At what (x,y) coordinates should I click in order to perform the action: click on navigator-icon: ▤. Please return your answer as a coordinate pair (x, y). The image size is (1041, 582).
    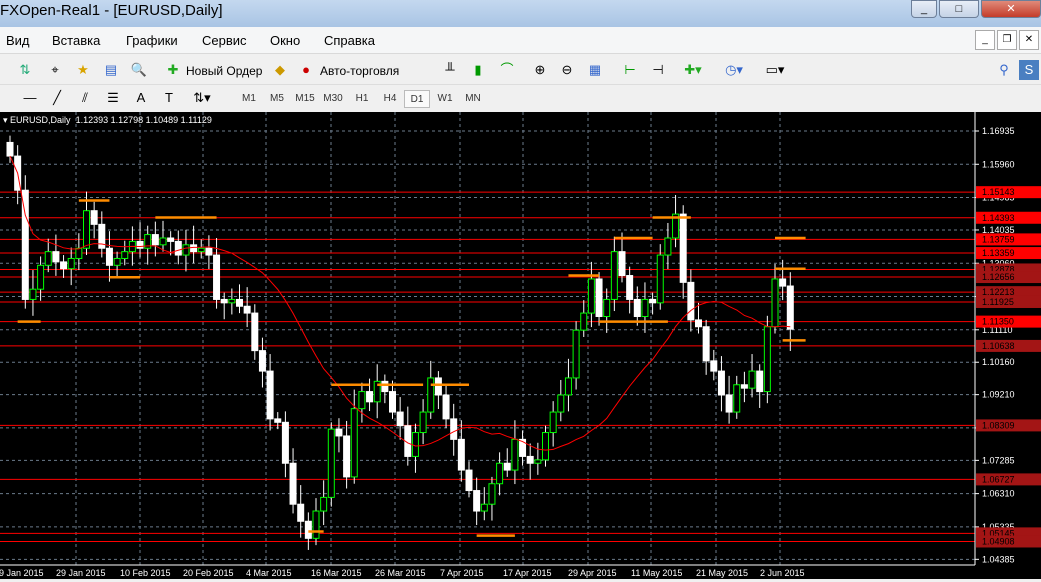
    Looking at the image, I should click on (111, 70).